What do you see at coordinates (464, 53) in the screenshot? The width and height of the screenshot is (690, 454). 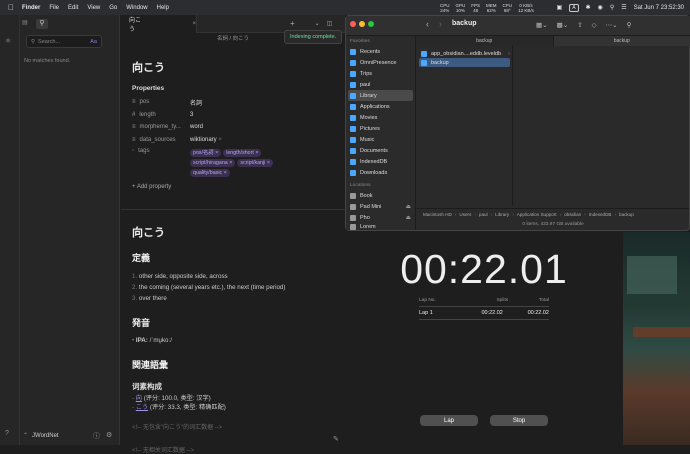 I see `file-row: app_obsidian....eddb.leveldb›` at bounding box center [464, 53].